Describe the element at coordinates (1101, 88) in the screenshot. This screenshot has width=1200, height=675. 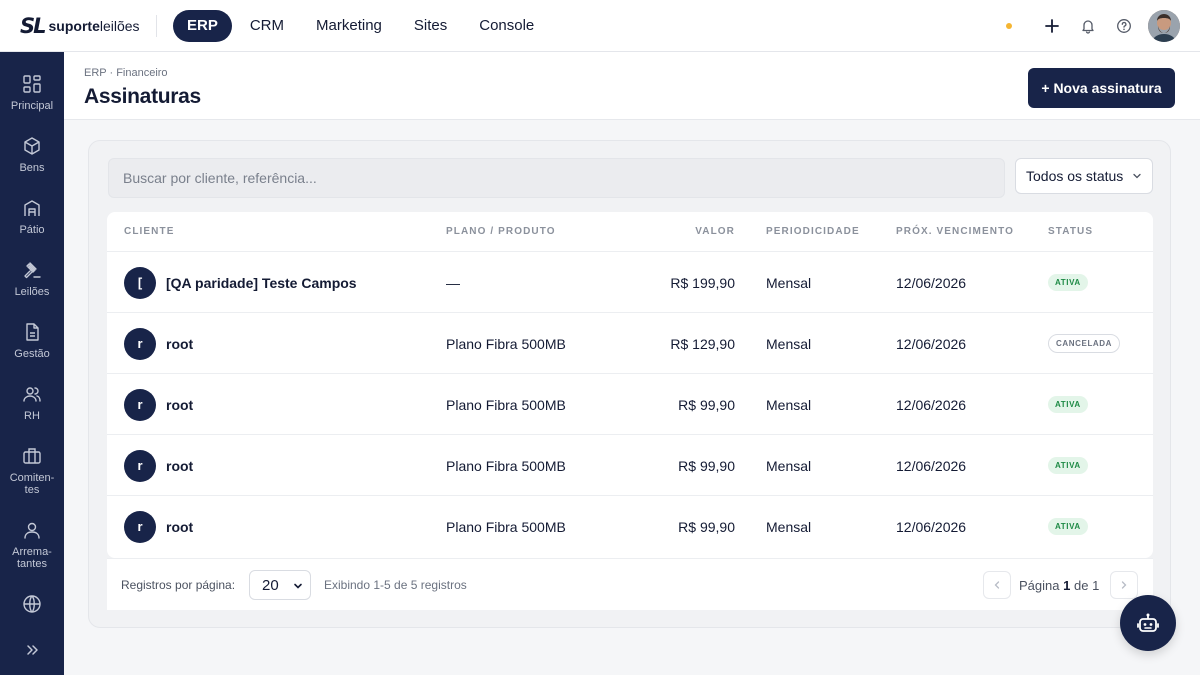
I see `new-subscription-button: + Nova assinatura` at that location.